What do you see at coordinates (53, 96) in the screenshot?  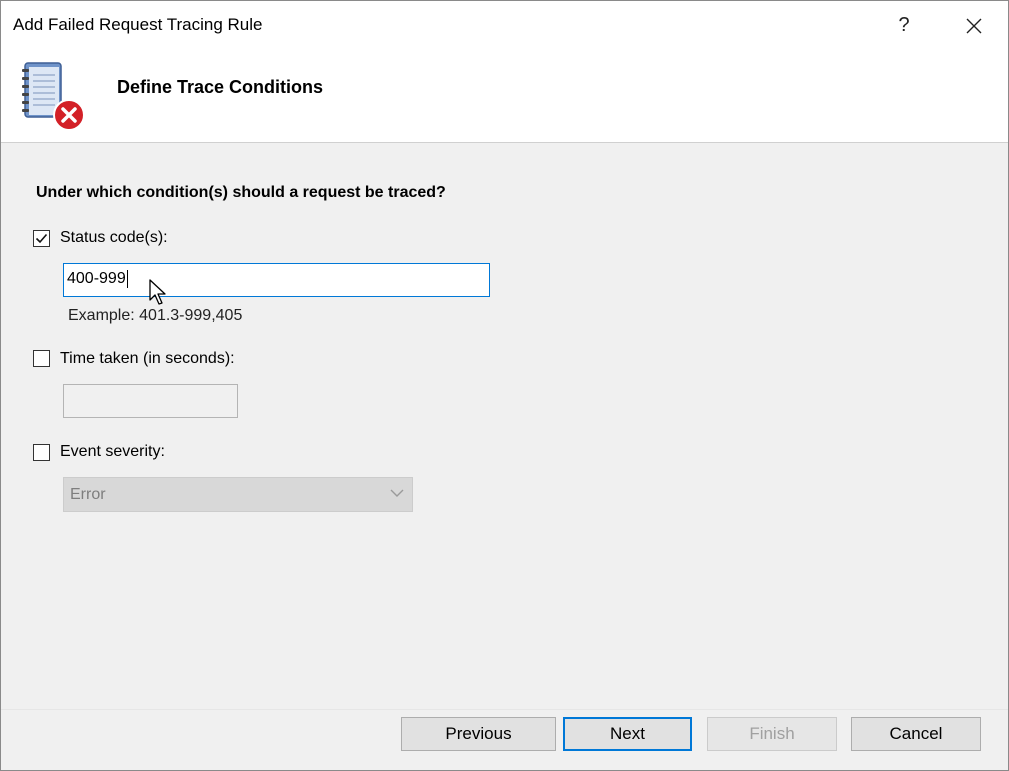 I see `trace-log-error-icon` at bounding box center [53, 96].